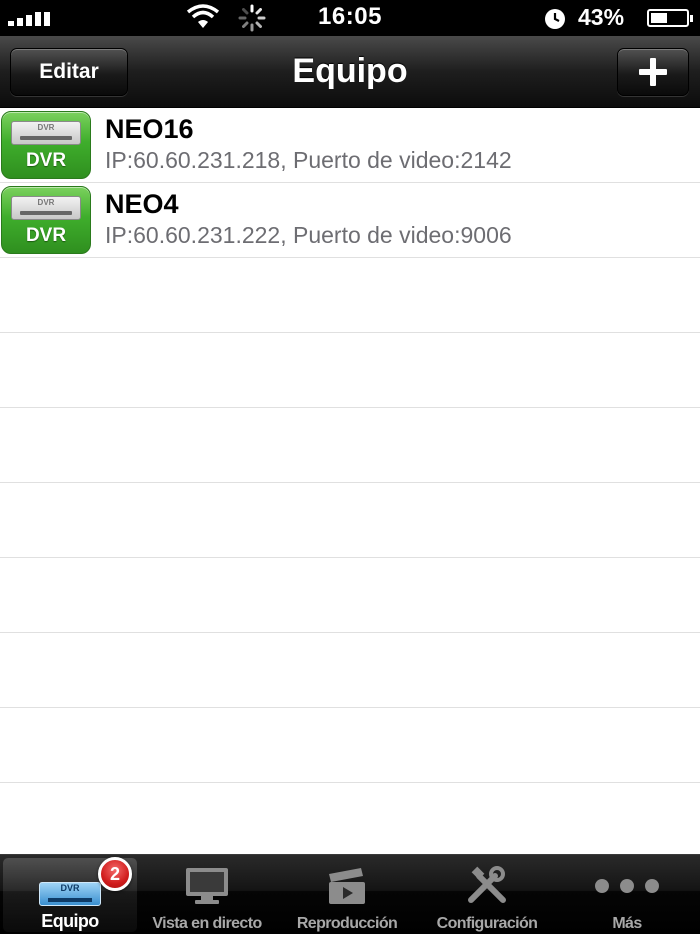  I want to click on tab-bar: DVR 2 Equipo Vista en directo Reproducci, so click(350, 894).